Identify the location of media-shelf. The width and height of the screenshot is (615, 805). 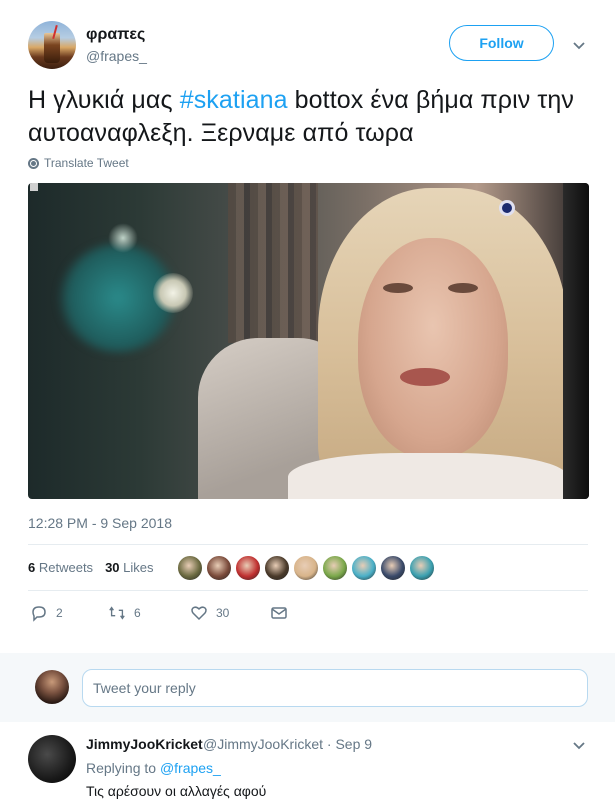
(273, 263).